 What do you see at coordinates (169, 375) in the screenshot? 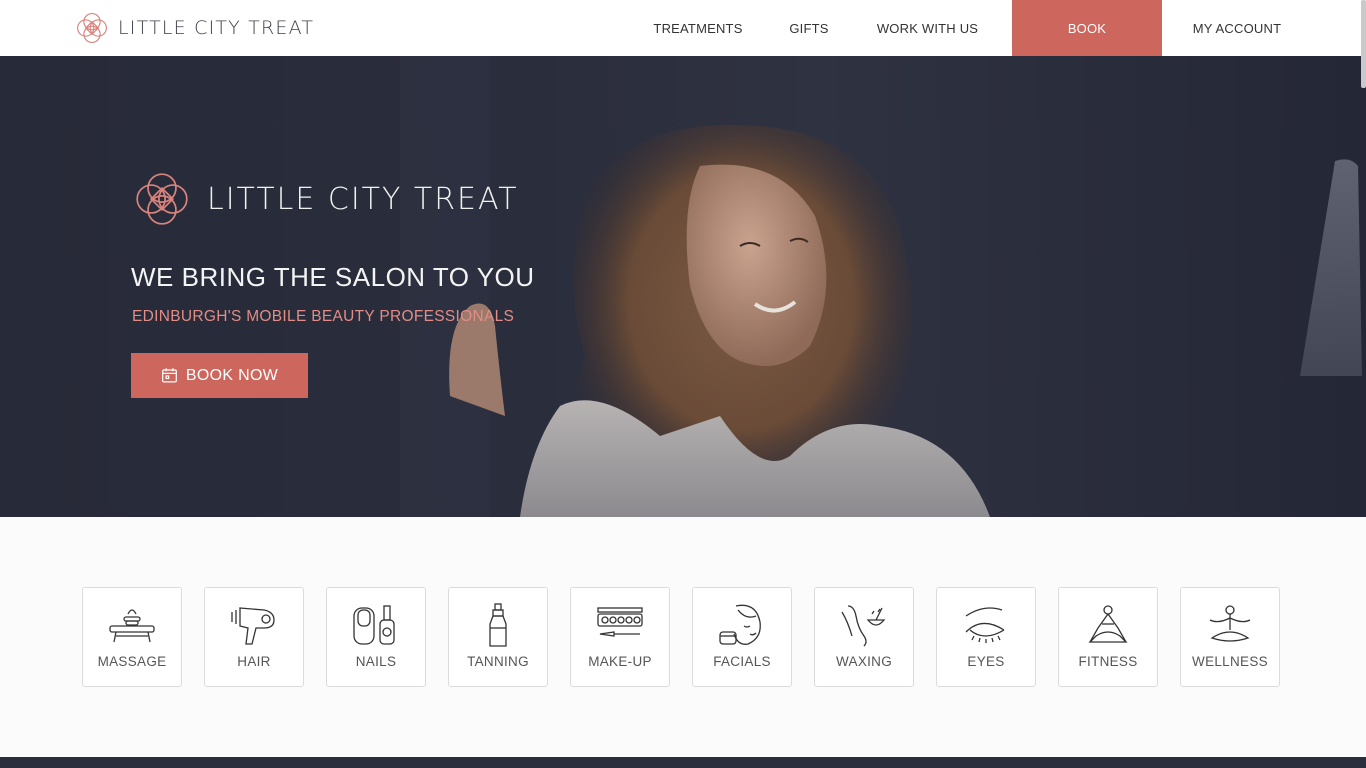
I see `calendar-icon` at bounding box center [169, 375].